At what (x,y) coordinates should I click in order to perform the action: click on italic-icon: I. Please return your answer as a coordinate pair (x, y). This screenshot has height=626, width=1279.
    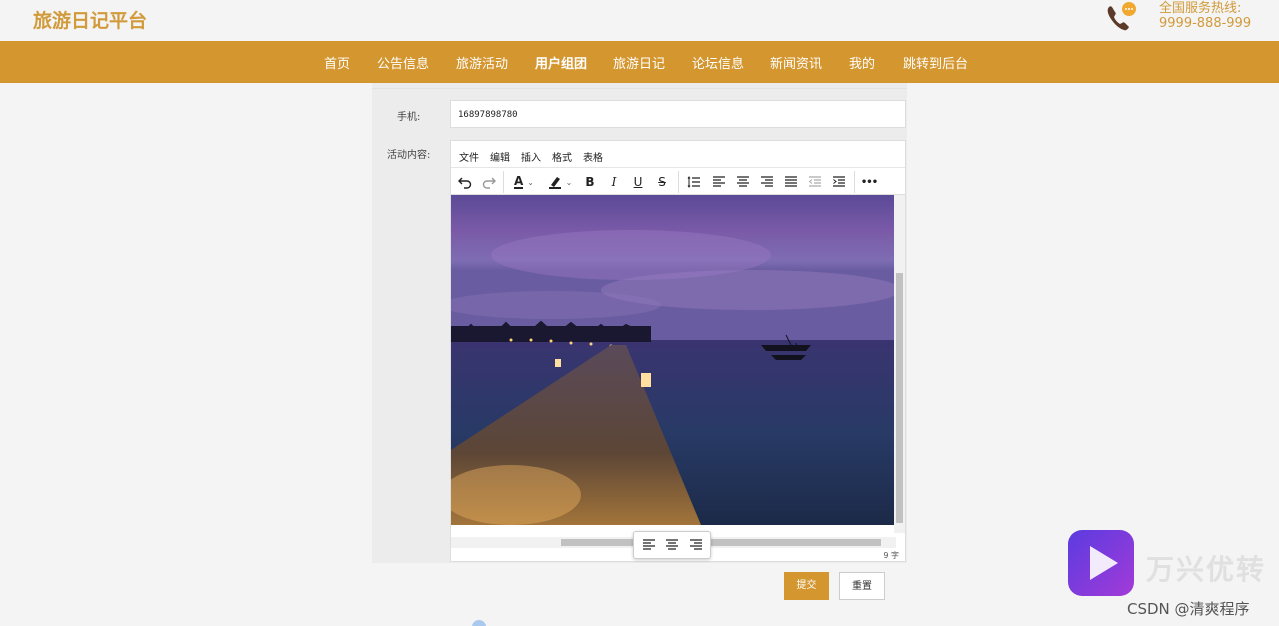
    Looking at the image, I should click on (614, 182).